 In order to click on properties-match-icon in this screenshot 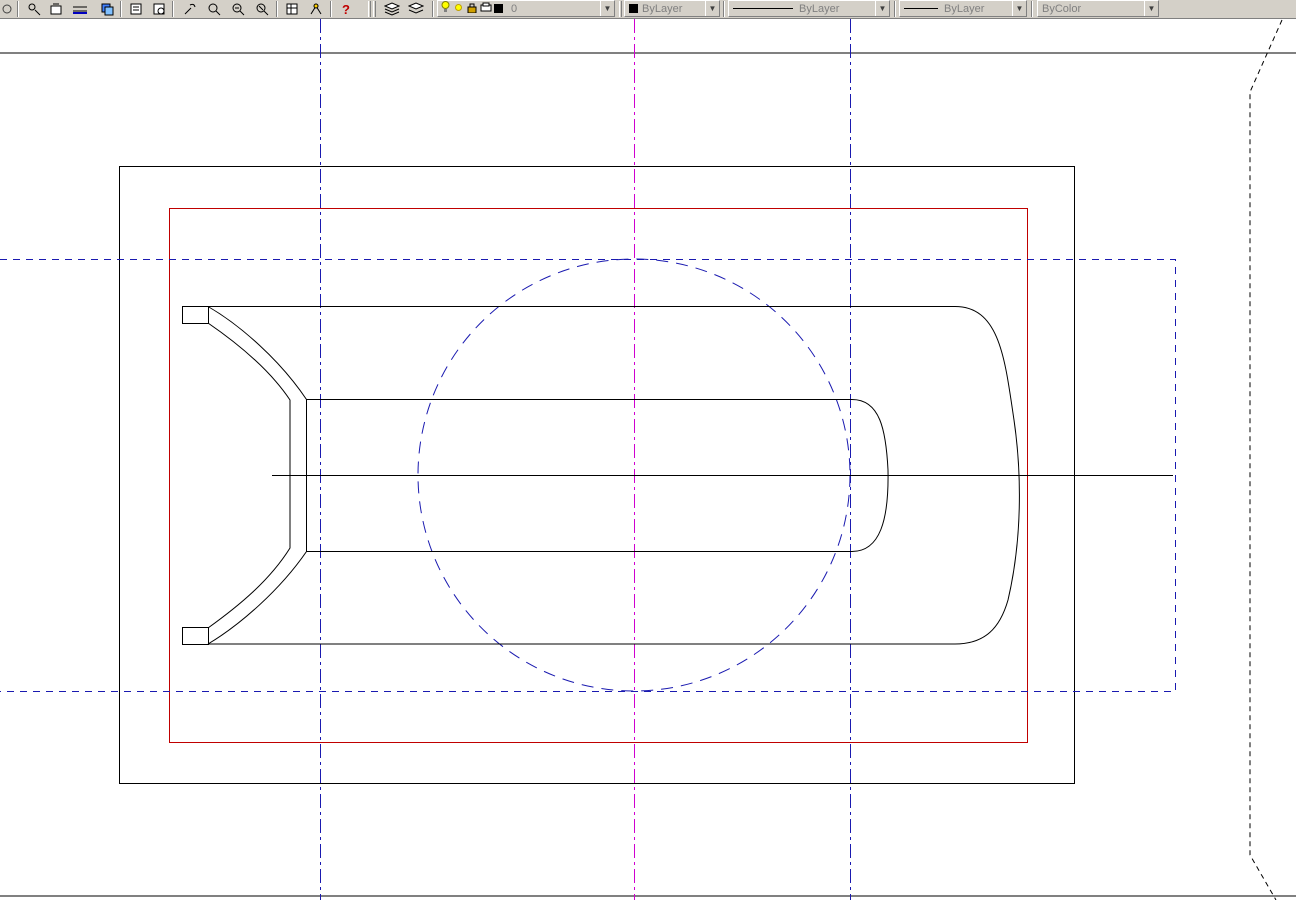, I will do `click(34, 9)`.